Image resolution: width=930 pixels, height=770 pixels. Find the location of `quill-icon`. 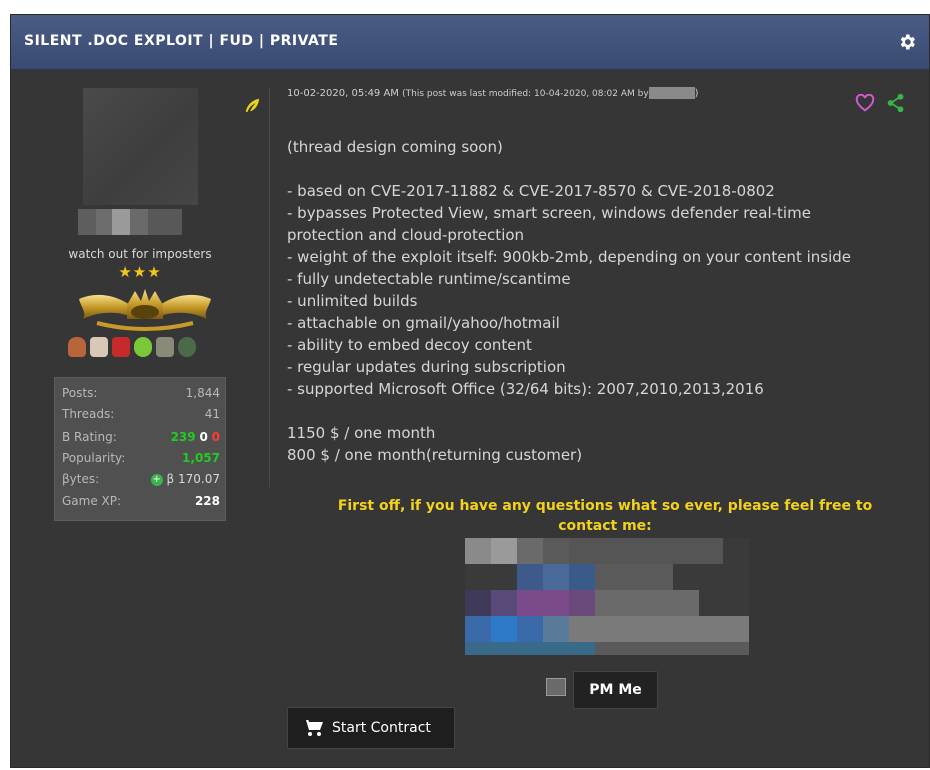

quill-icon is located at coordinates (252, 105).